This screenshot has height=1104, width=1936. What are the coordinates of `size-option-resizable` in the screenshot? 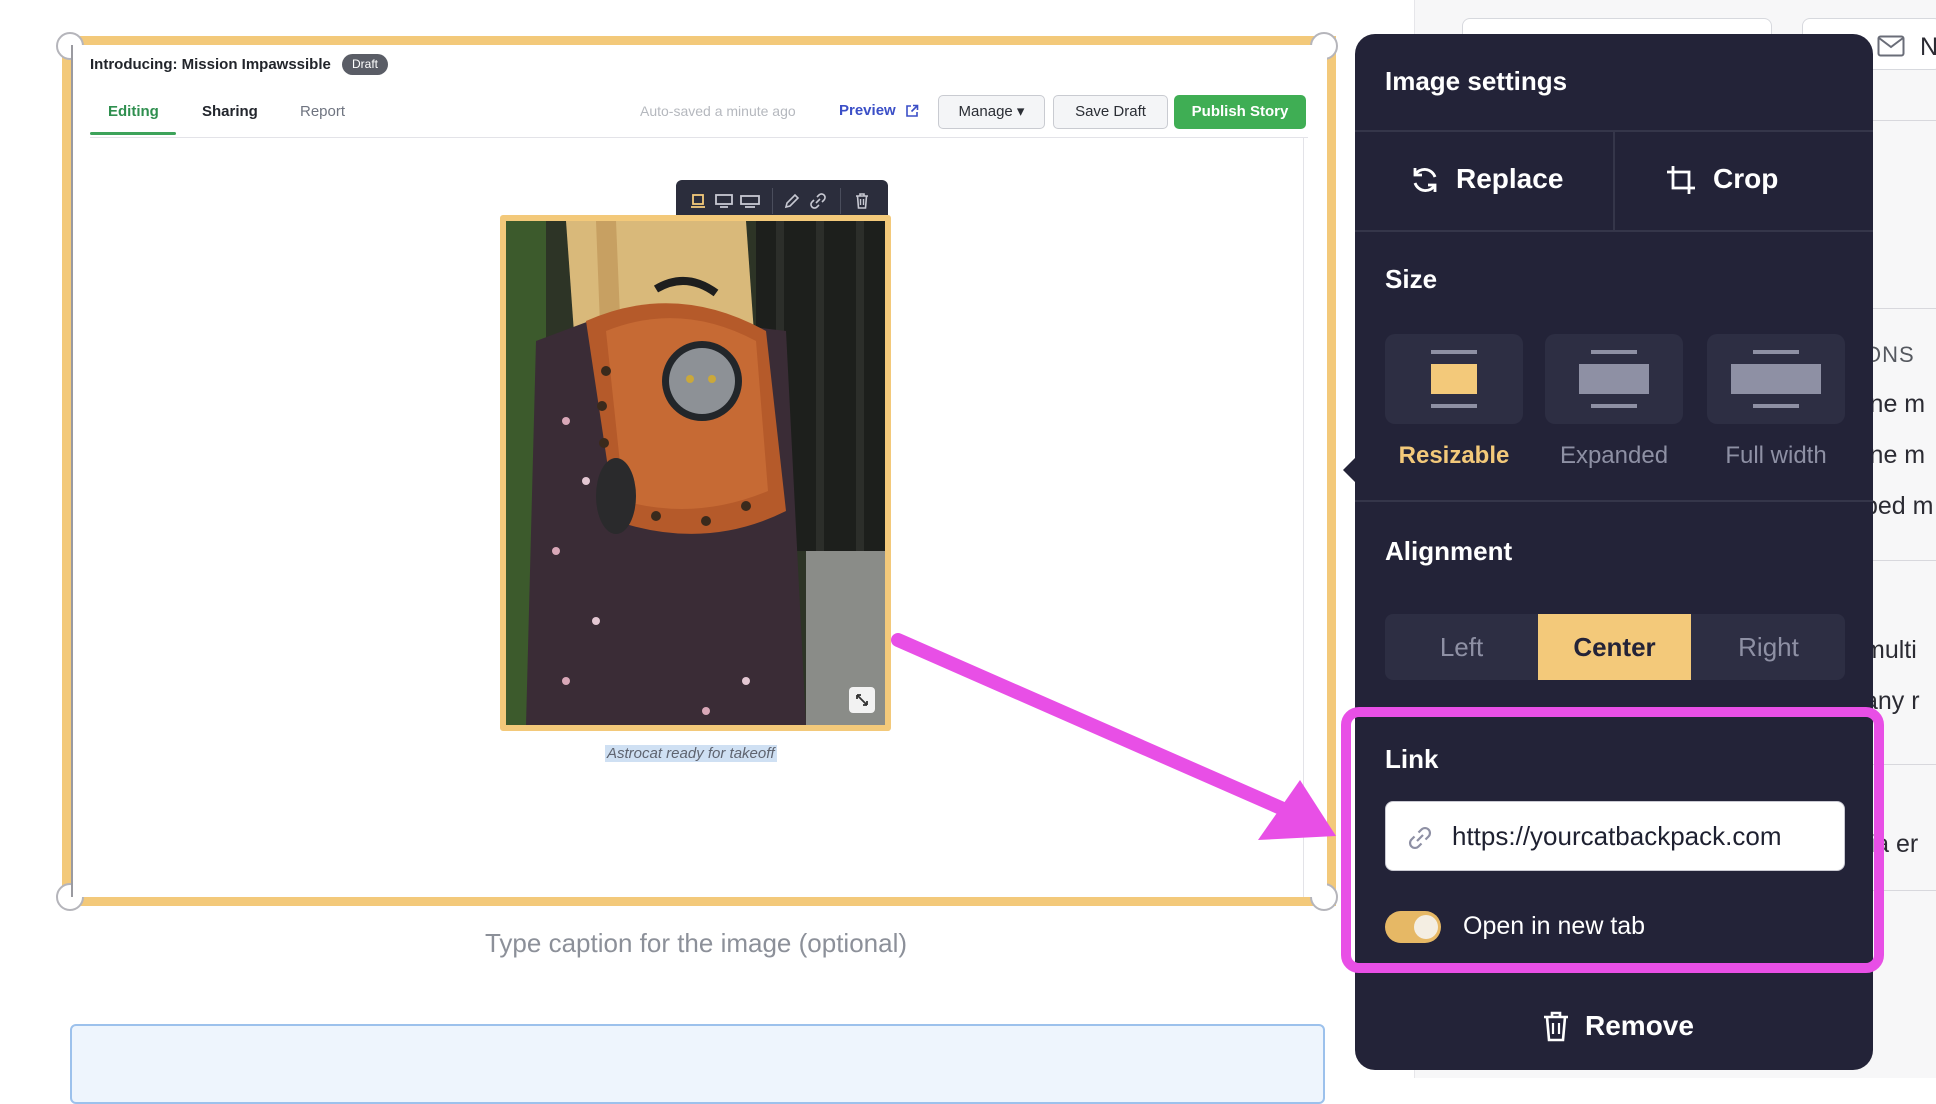 It's located at (1454, 379).